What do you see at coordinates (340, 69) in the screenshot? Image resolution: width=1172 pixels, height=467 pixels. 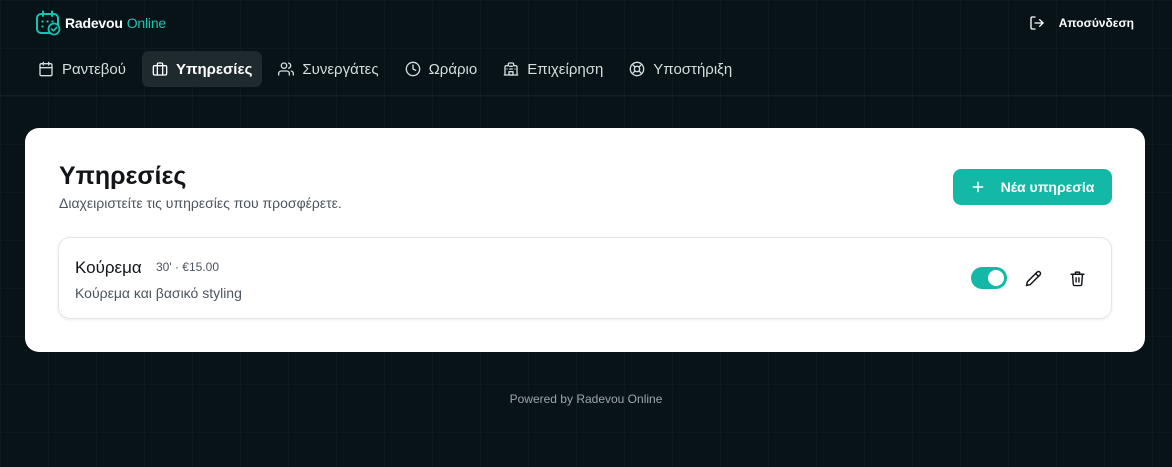 I see `nav-item-label: Συνεργάτες` at bounding box center [340, 69].